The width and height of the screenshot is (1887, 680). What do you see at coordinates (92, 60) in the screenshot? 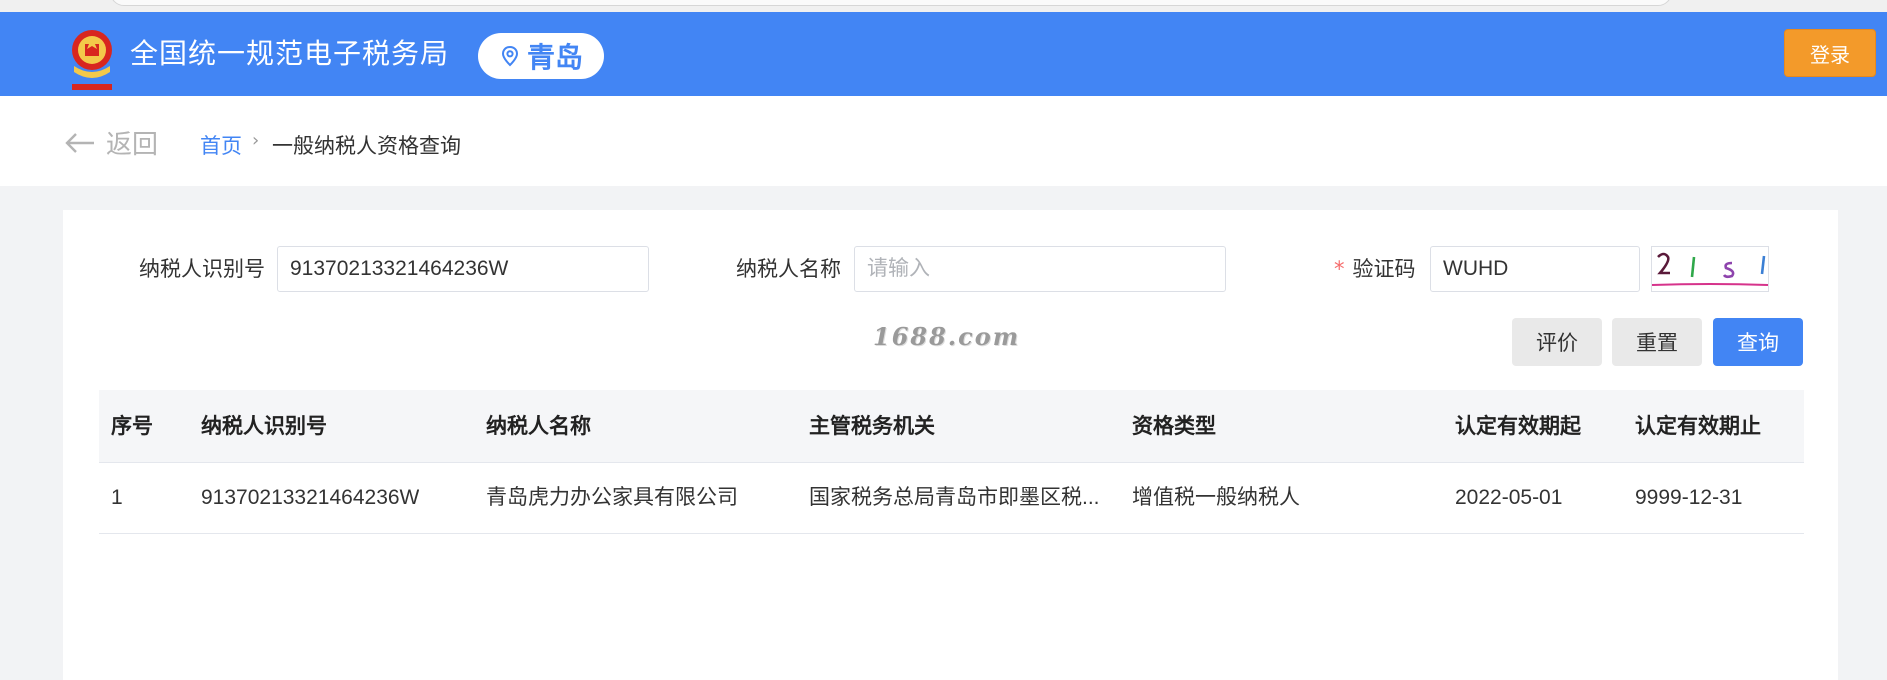
I see `tax-emblem-icon` at bounding box center [92, 60].